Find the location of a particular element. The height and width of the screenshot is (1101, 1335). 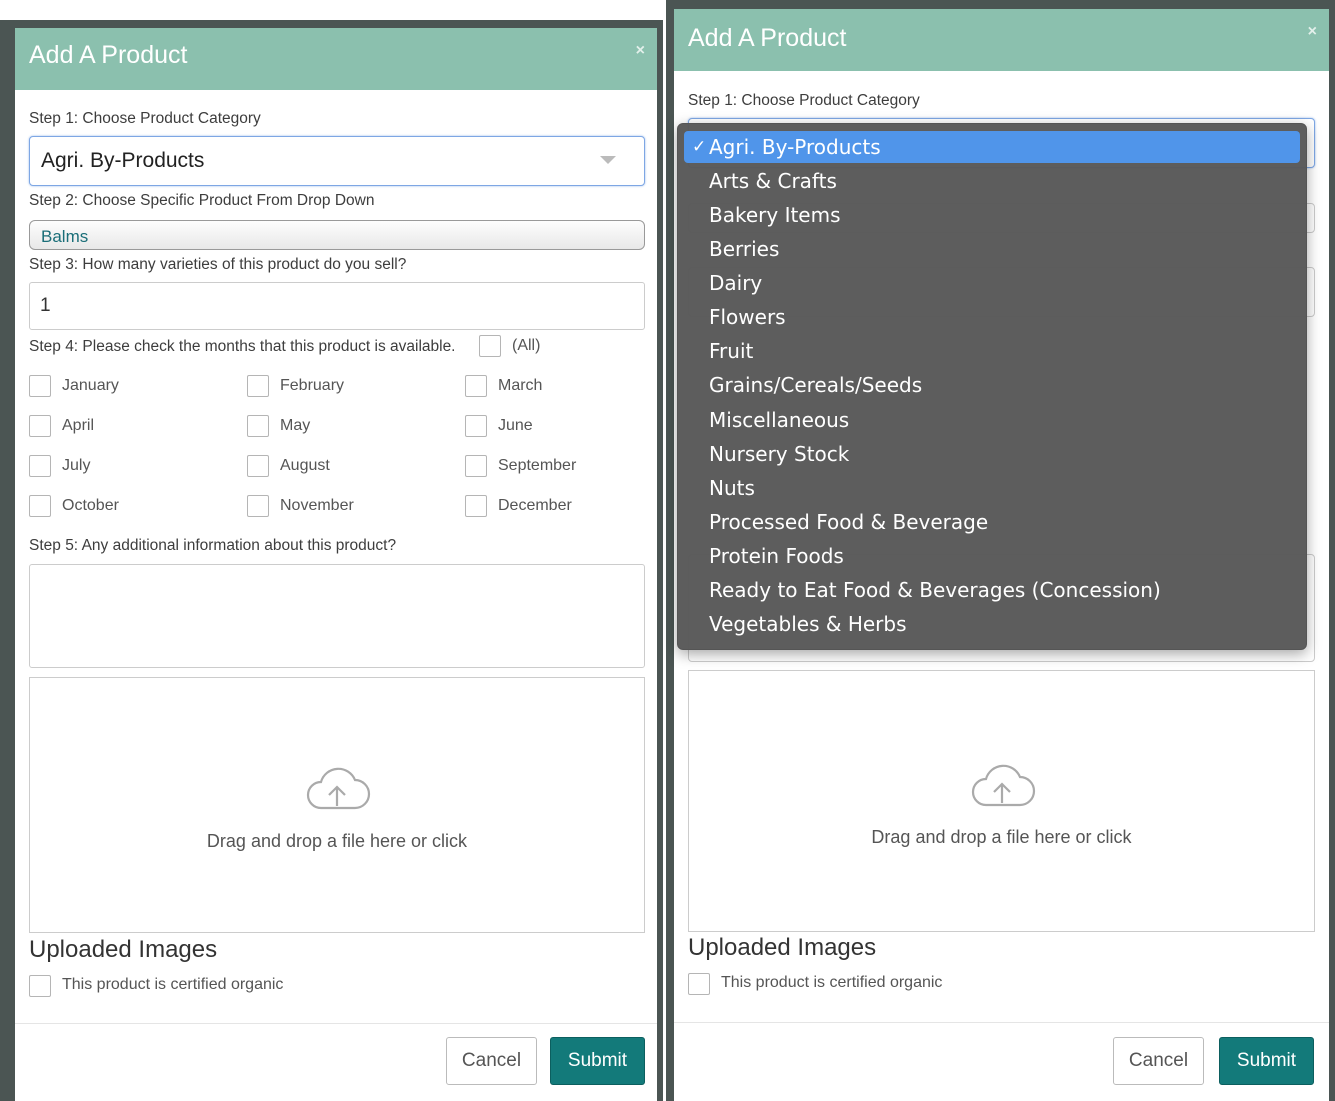

option-label: Protein Foods is located at coordinates (776, 556).